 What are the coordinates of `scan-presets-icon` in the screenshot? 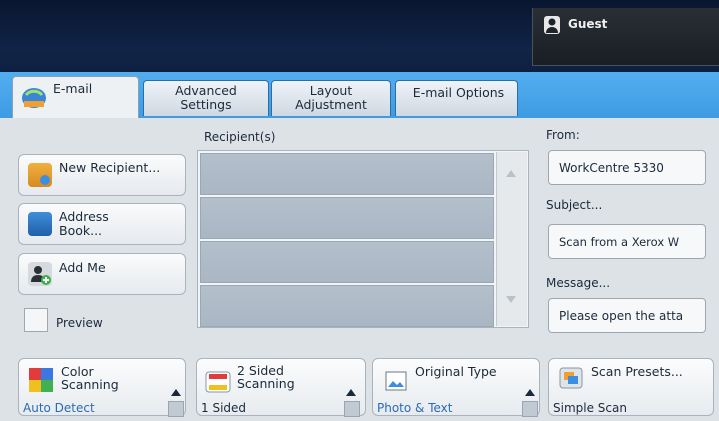 It's located at (571, 378).